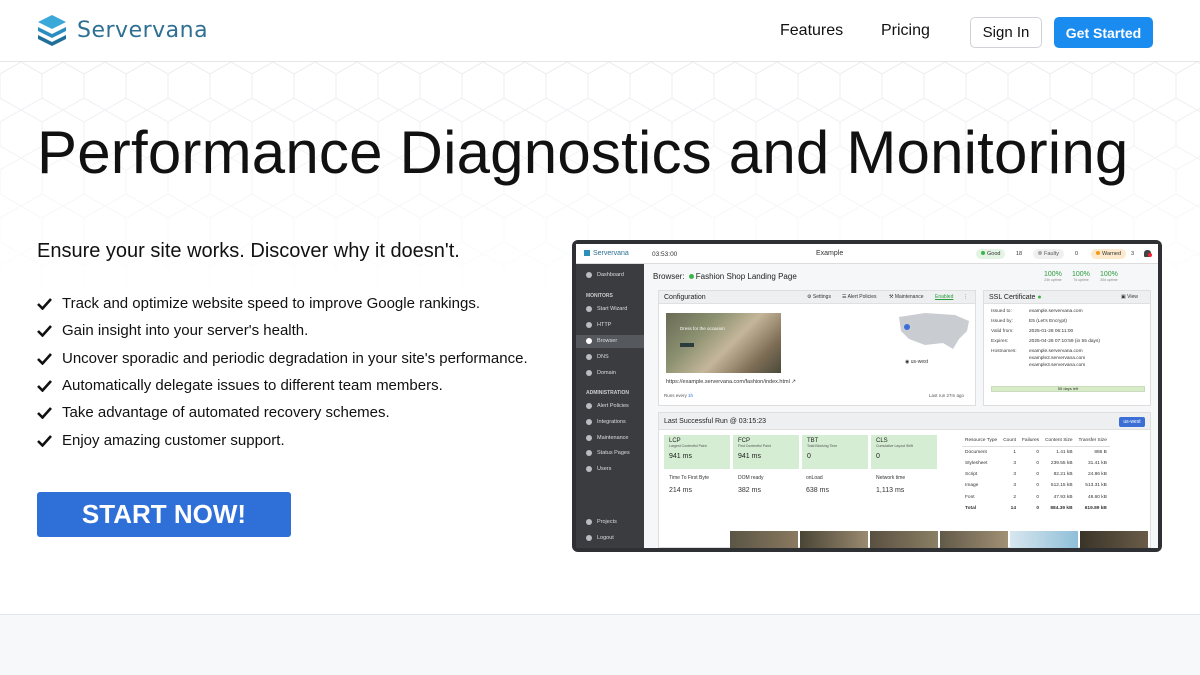 The width and height of the screenshot is (1200, 675). What do you see at coordinates (1036, 497) in the screenshot?
I see `table-row: Font 2 0 47.93 kB 48.60 kB` at bounding box center [1036, 497].